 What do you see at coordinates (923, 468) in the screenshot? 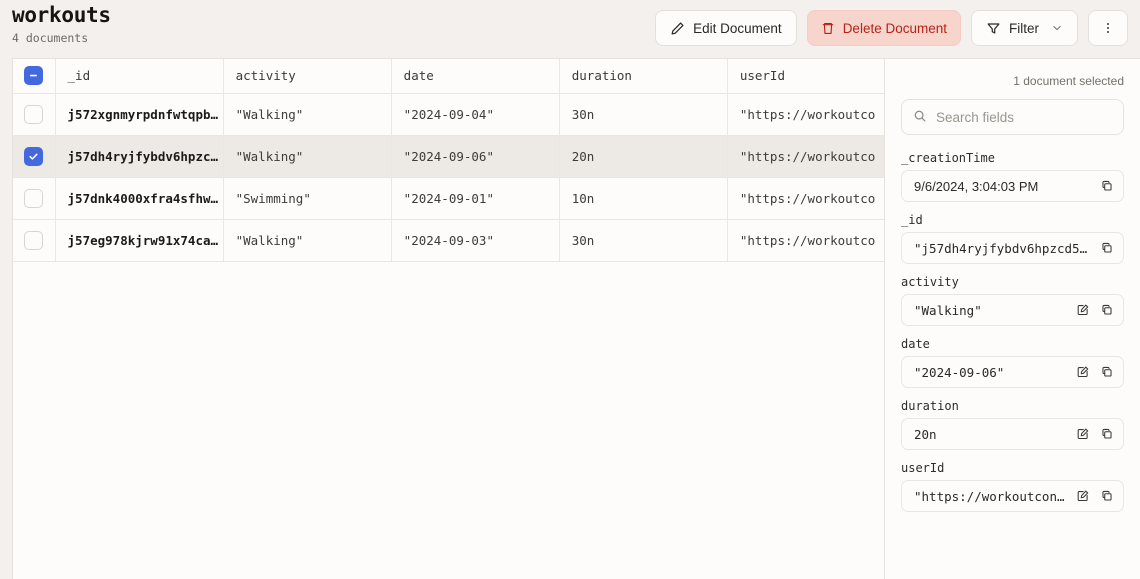
I see `field-label: userId` at bounding box center [923, 468].